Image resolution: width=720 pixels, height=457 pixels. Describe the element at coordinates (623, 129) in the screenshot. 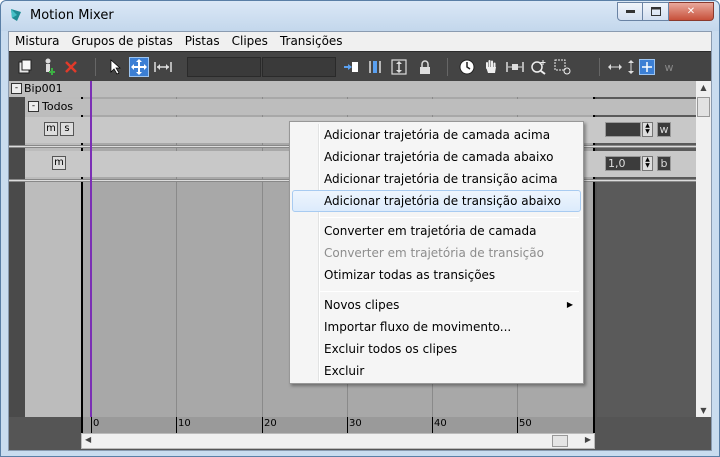

I see `weight-spinner` at that location.